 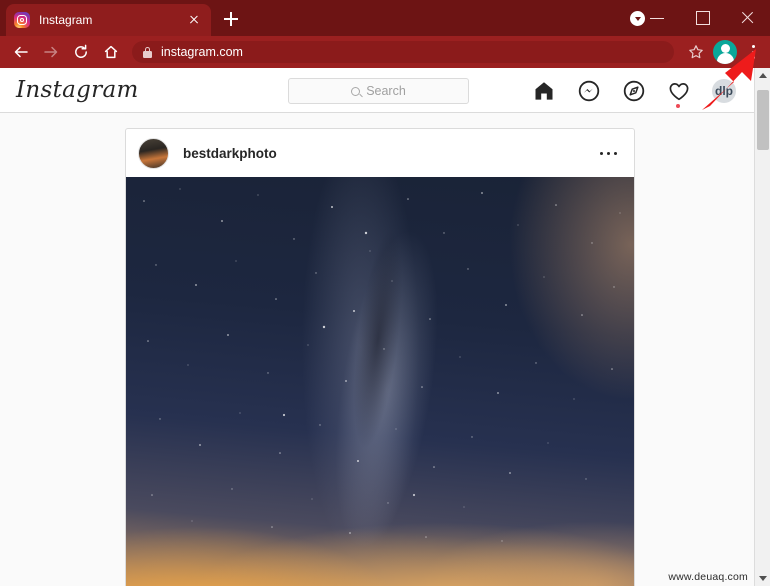 What do you see at coordinates (708, 577) in the screenshot?
I see `watermark: www.deuaq.com` at bounding box center [708, 577].